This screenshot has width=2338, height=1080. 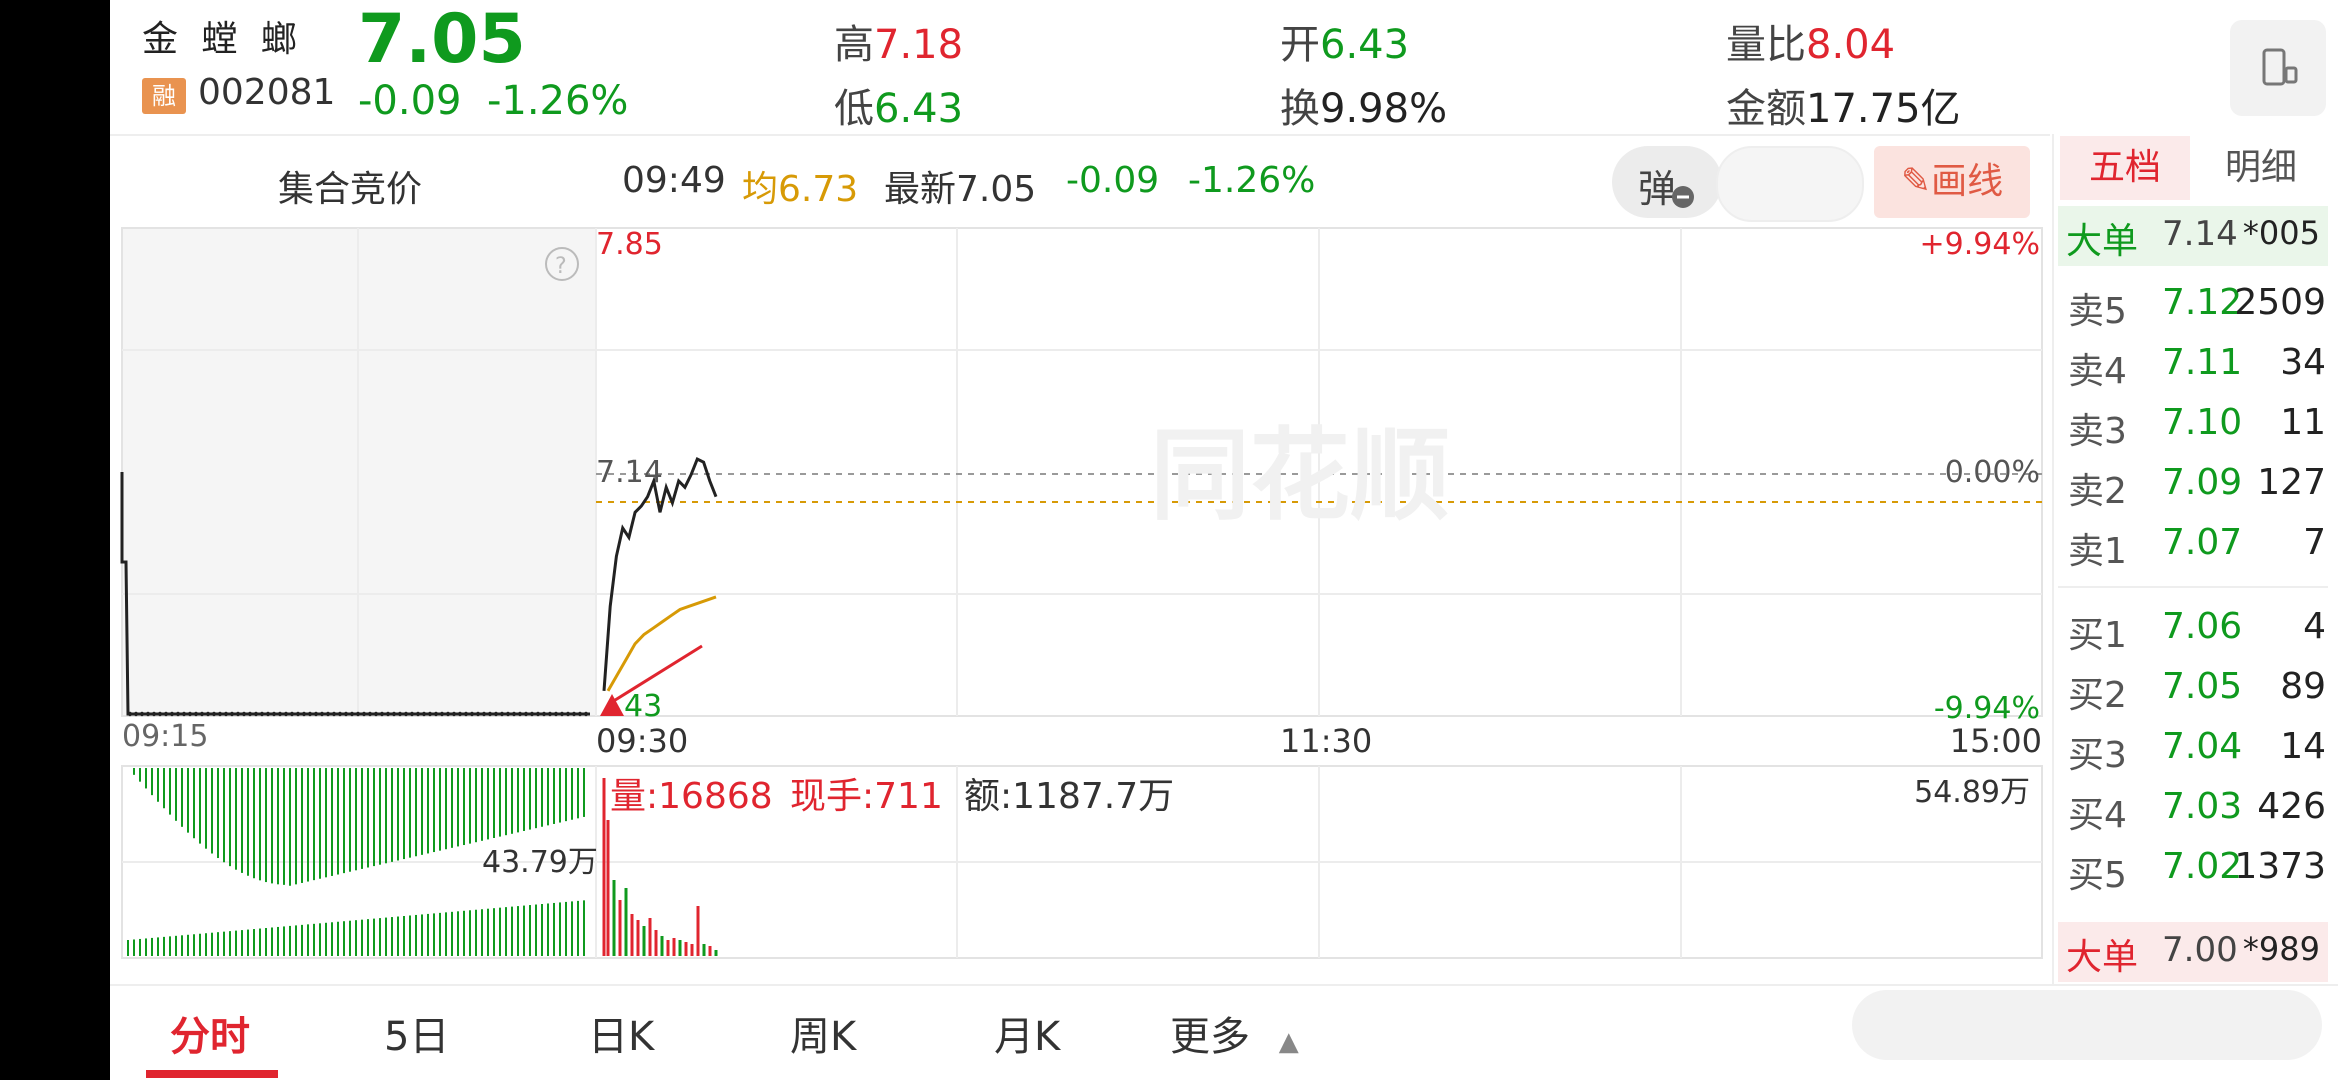 I want to click on bid-row: 买2 7.05 89, so click(x=2197, y=691).